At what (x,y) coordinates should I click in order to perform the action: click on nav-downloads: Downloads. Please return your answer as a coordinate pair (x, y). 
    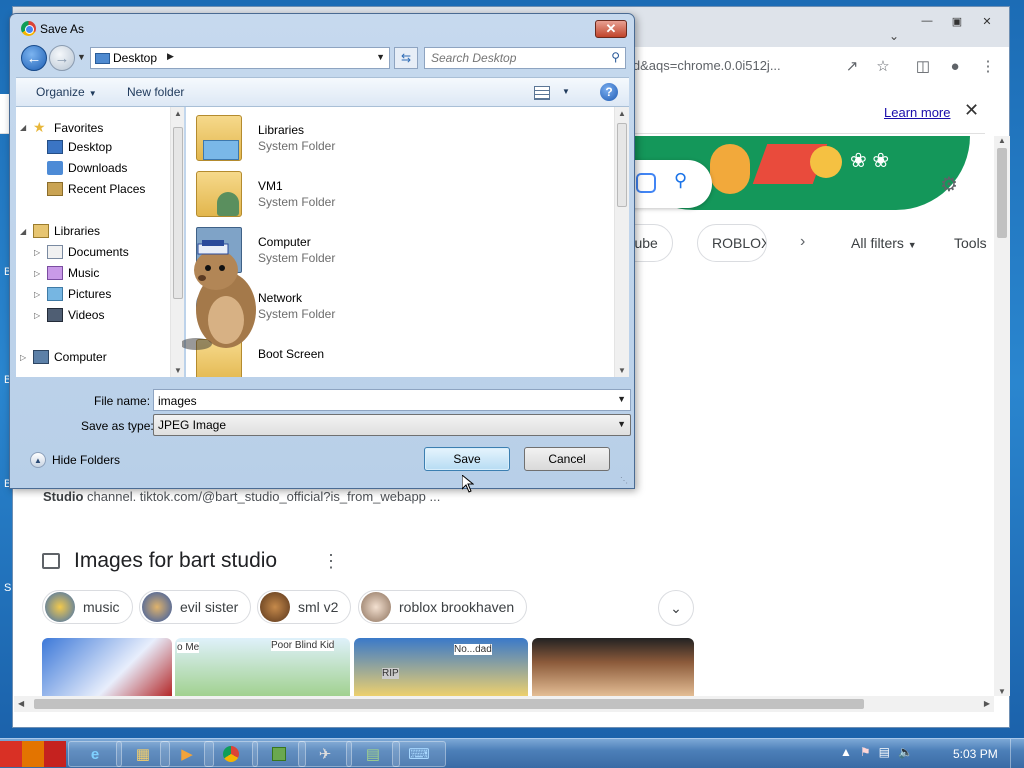
    Looking at the image, I should click on (80, 168).